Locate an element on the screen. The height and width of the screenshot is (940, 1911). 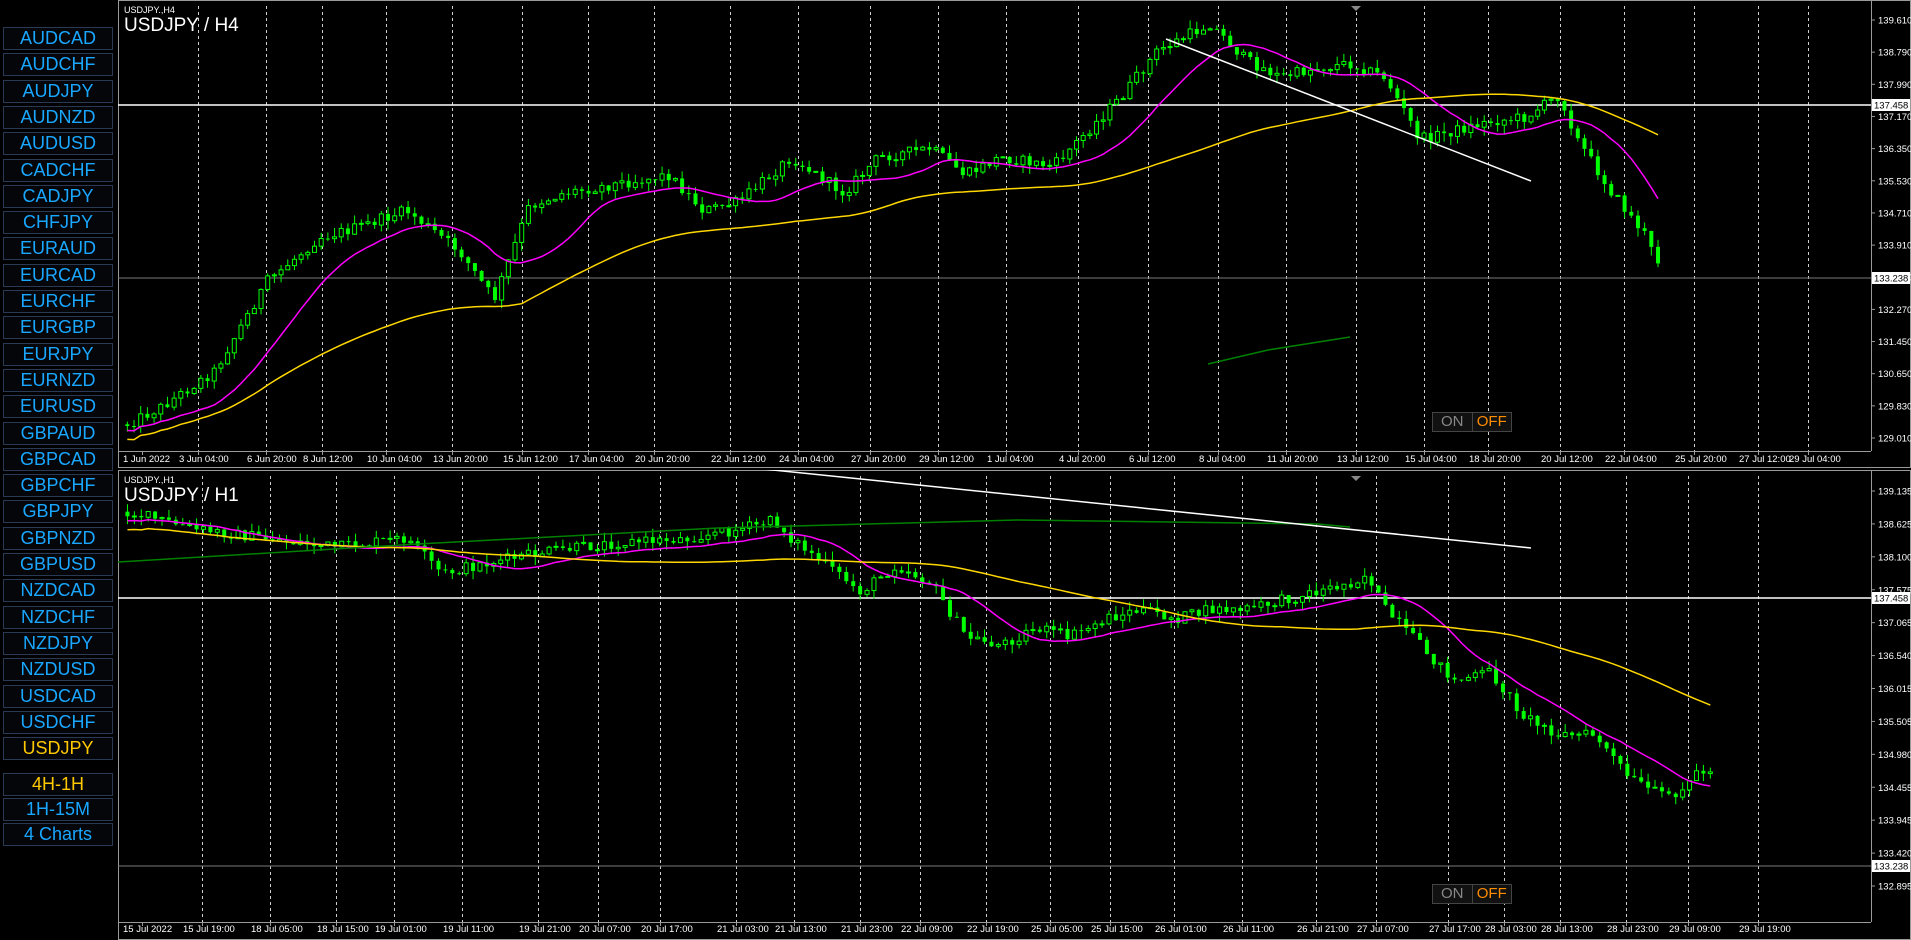
symbol-button-eurgbp: EURGBP is located at coordinates (58, 328).